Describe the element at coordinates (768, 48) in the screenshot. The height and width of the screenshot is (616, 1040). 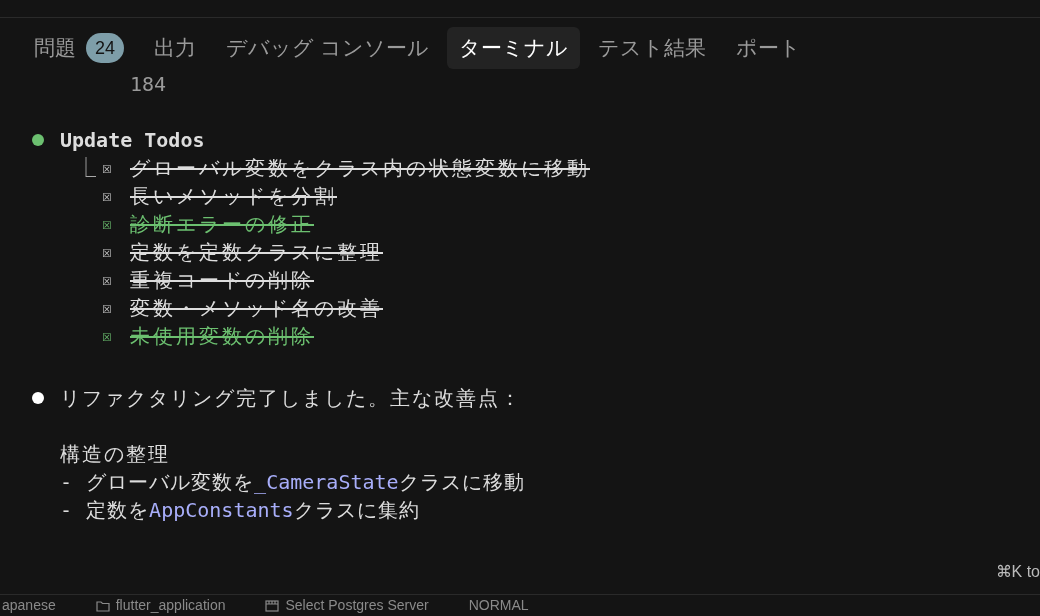
I see `panel-tab: ポート` at that location.